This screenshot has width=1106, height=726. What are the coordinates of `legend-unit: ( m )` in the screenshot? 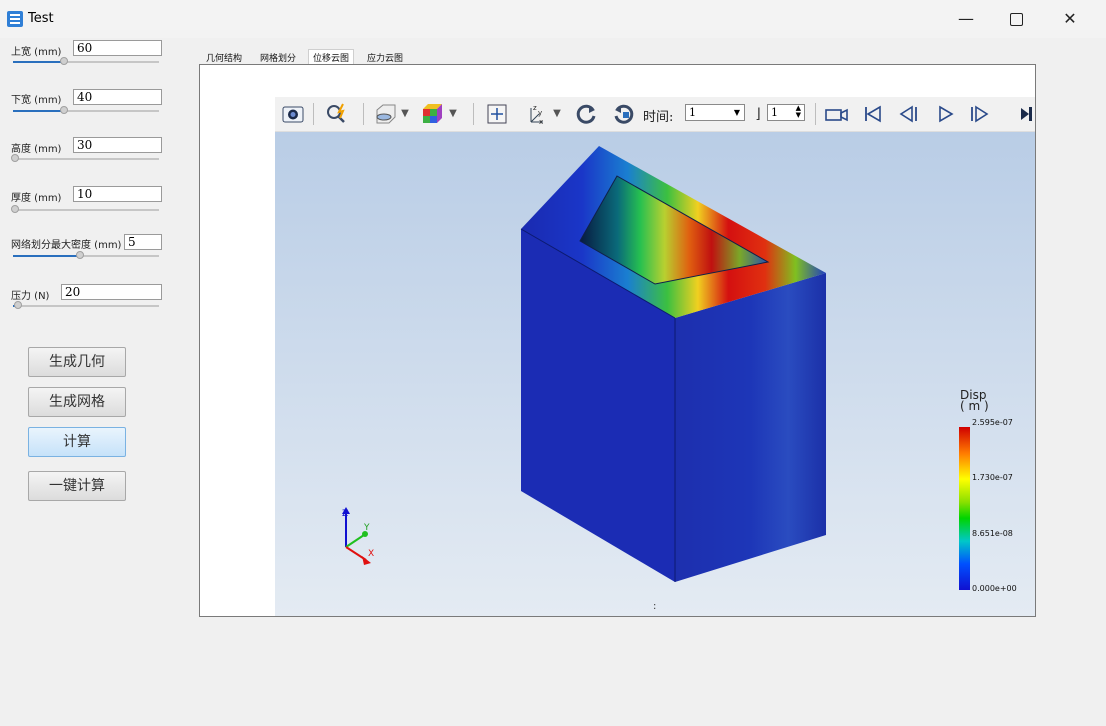 It's located at (974, 406).